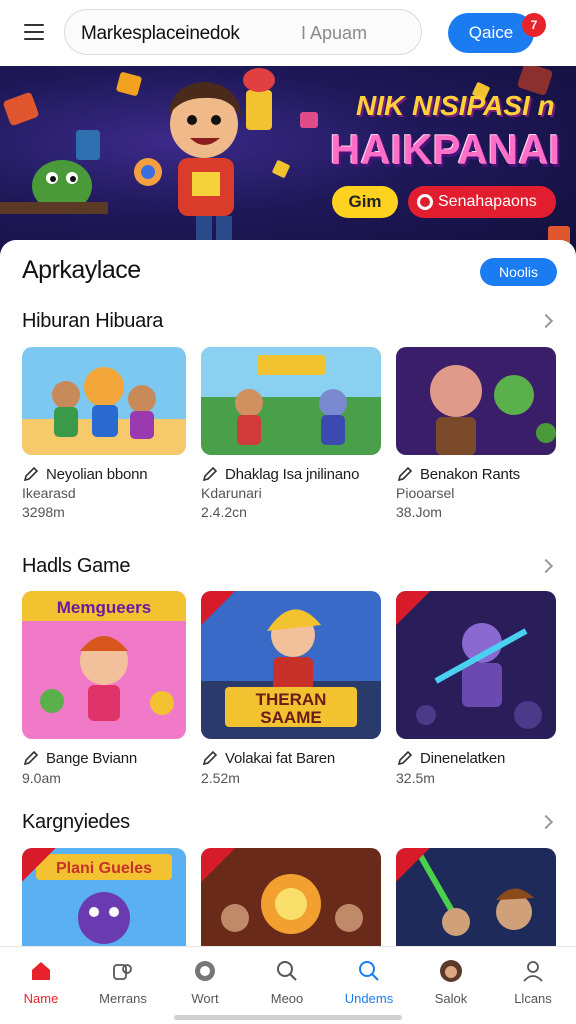 This screenshot has height=1024, width=576. I want to click on nav-item-home: Name, so click(41, 980).